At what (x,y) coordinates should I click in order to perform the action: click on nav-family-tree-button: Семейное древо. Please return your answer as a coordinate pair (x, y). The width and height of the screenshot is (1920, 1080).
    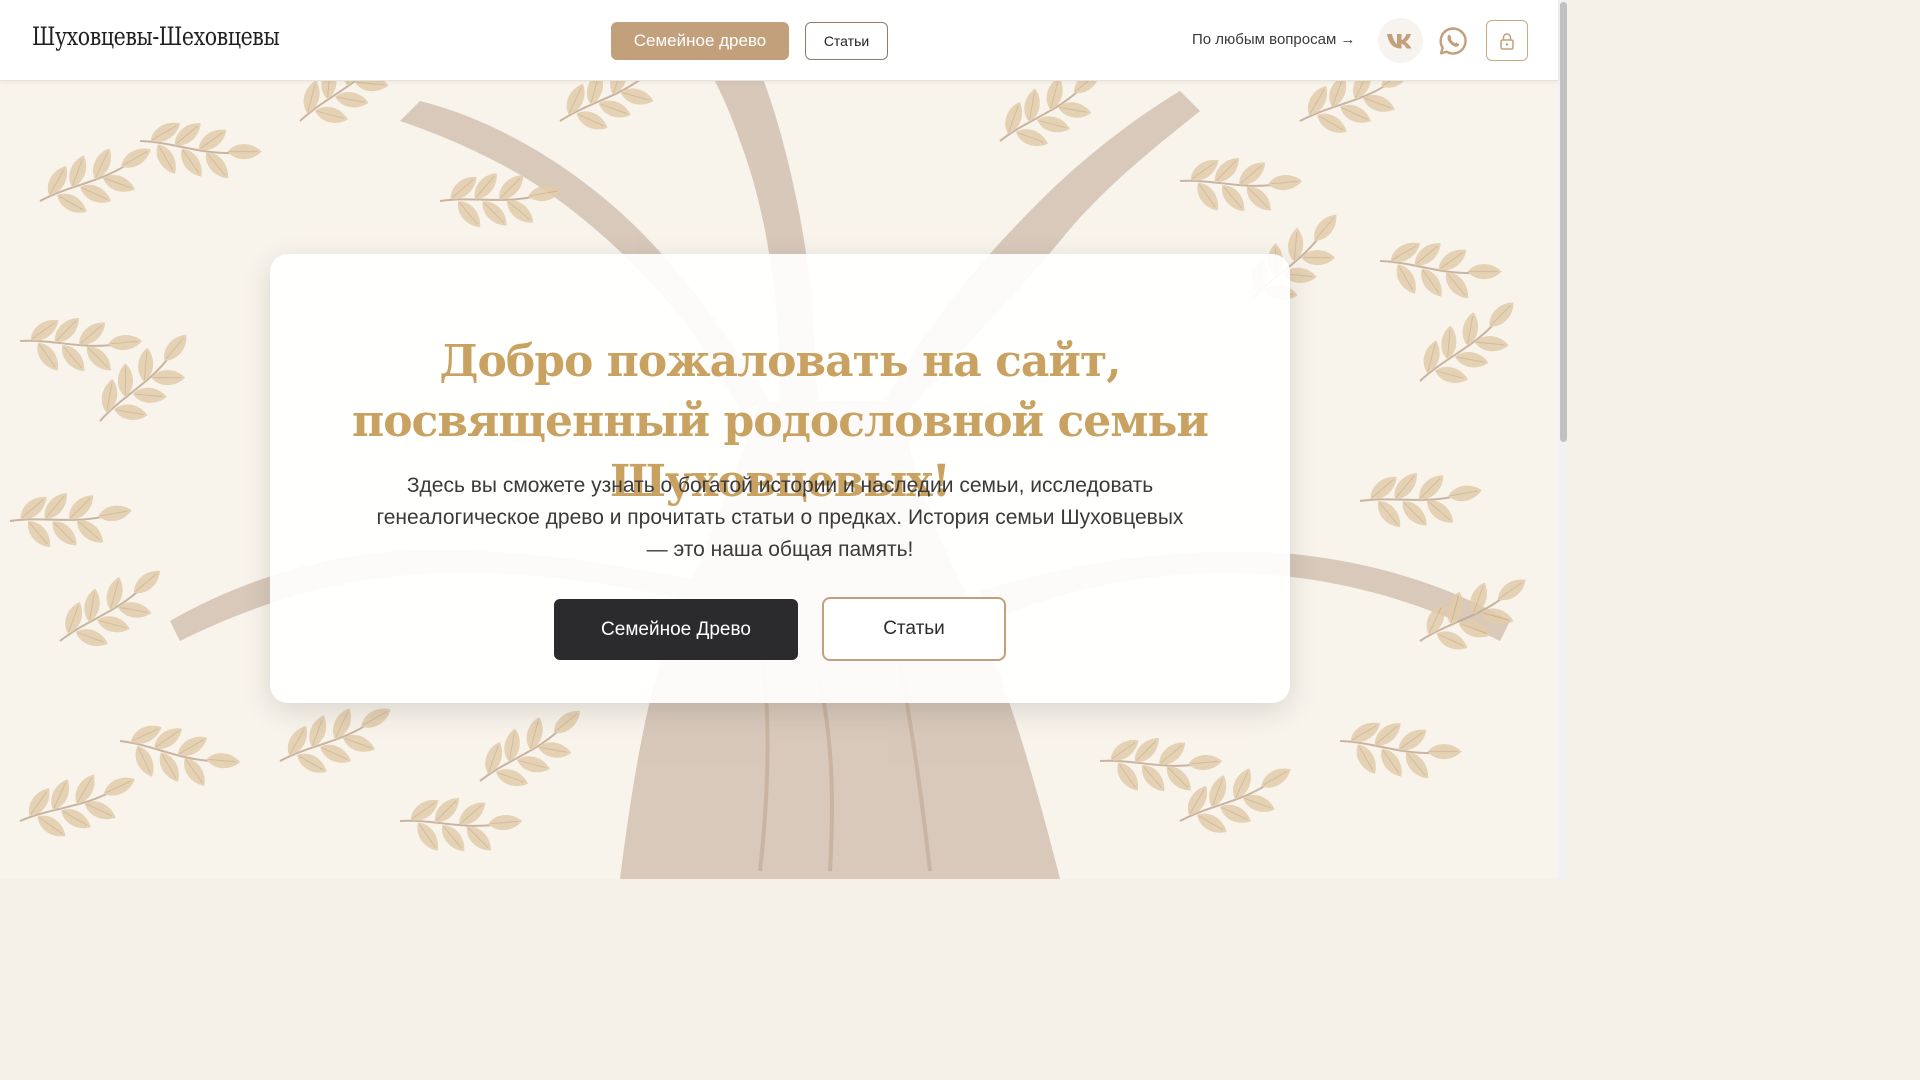
    Looking at the image, I should click on (700, 41).